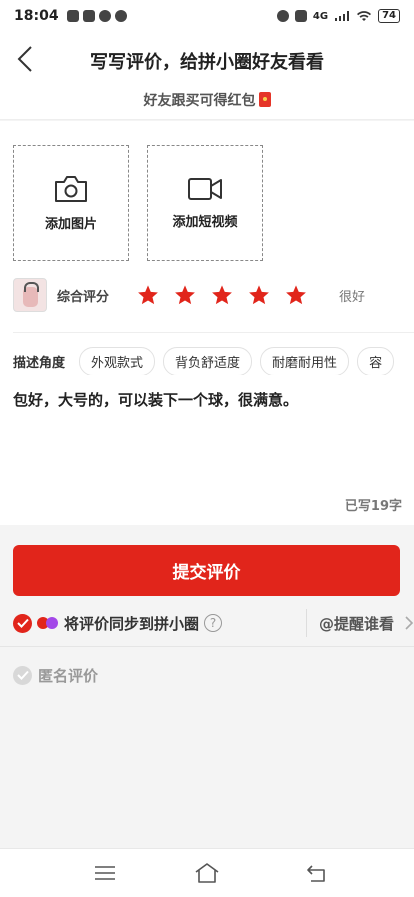 The height and width of the screenshot is (897, 414). What do you see at coordinates (208, 361) in the screenshot?
I see `aspect-chip: 背负舒适度` at bounding box center [208, 361].